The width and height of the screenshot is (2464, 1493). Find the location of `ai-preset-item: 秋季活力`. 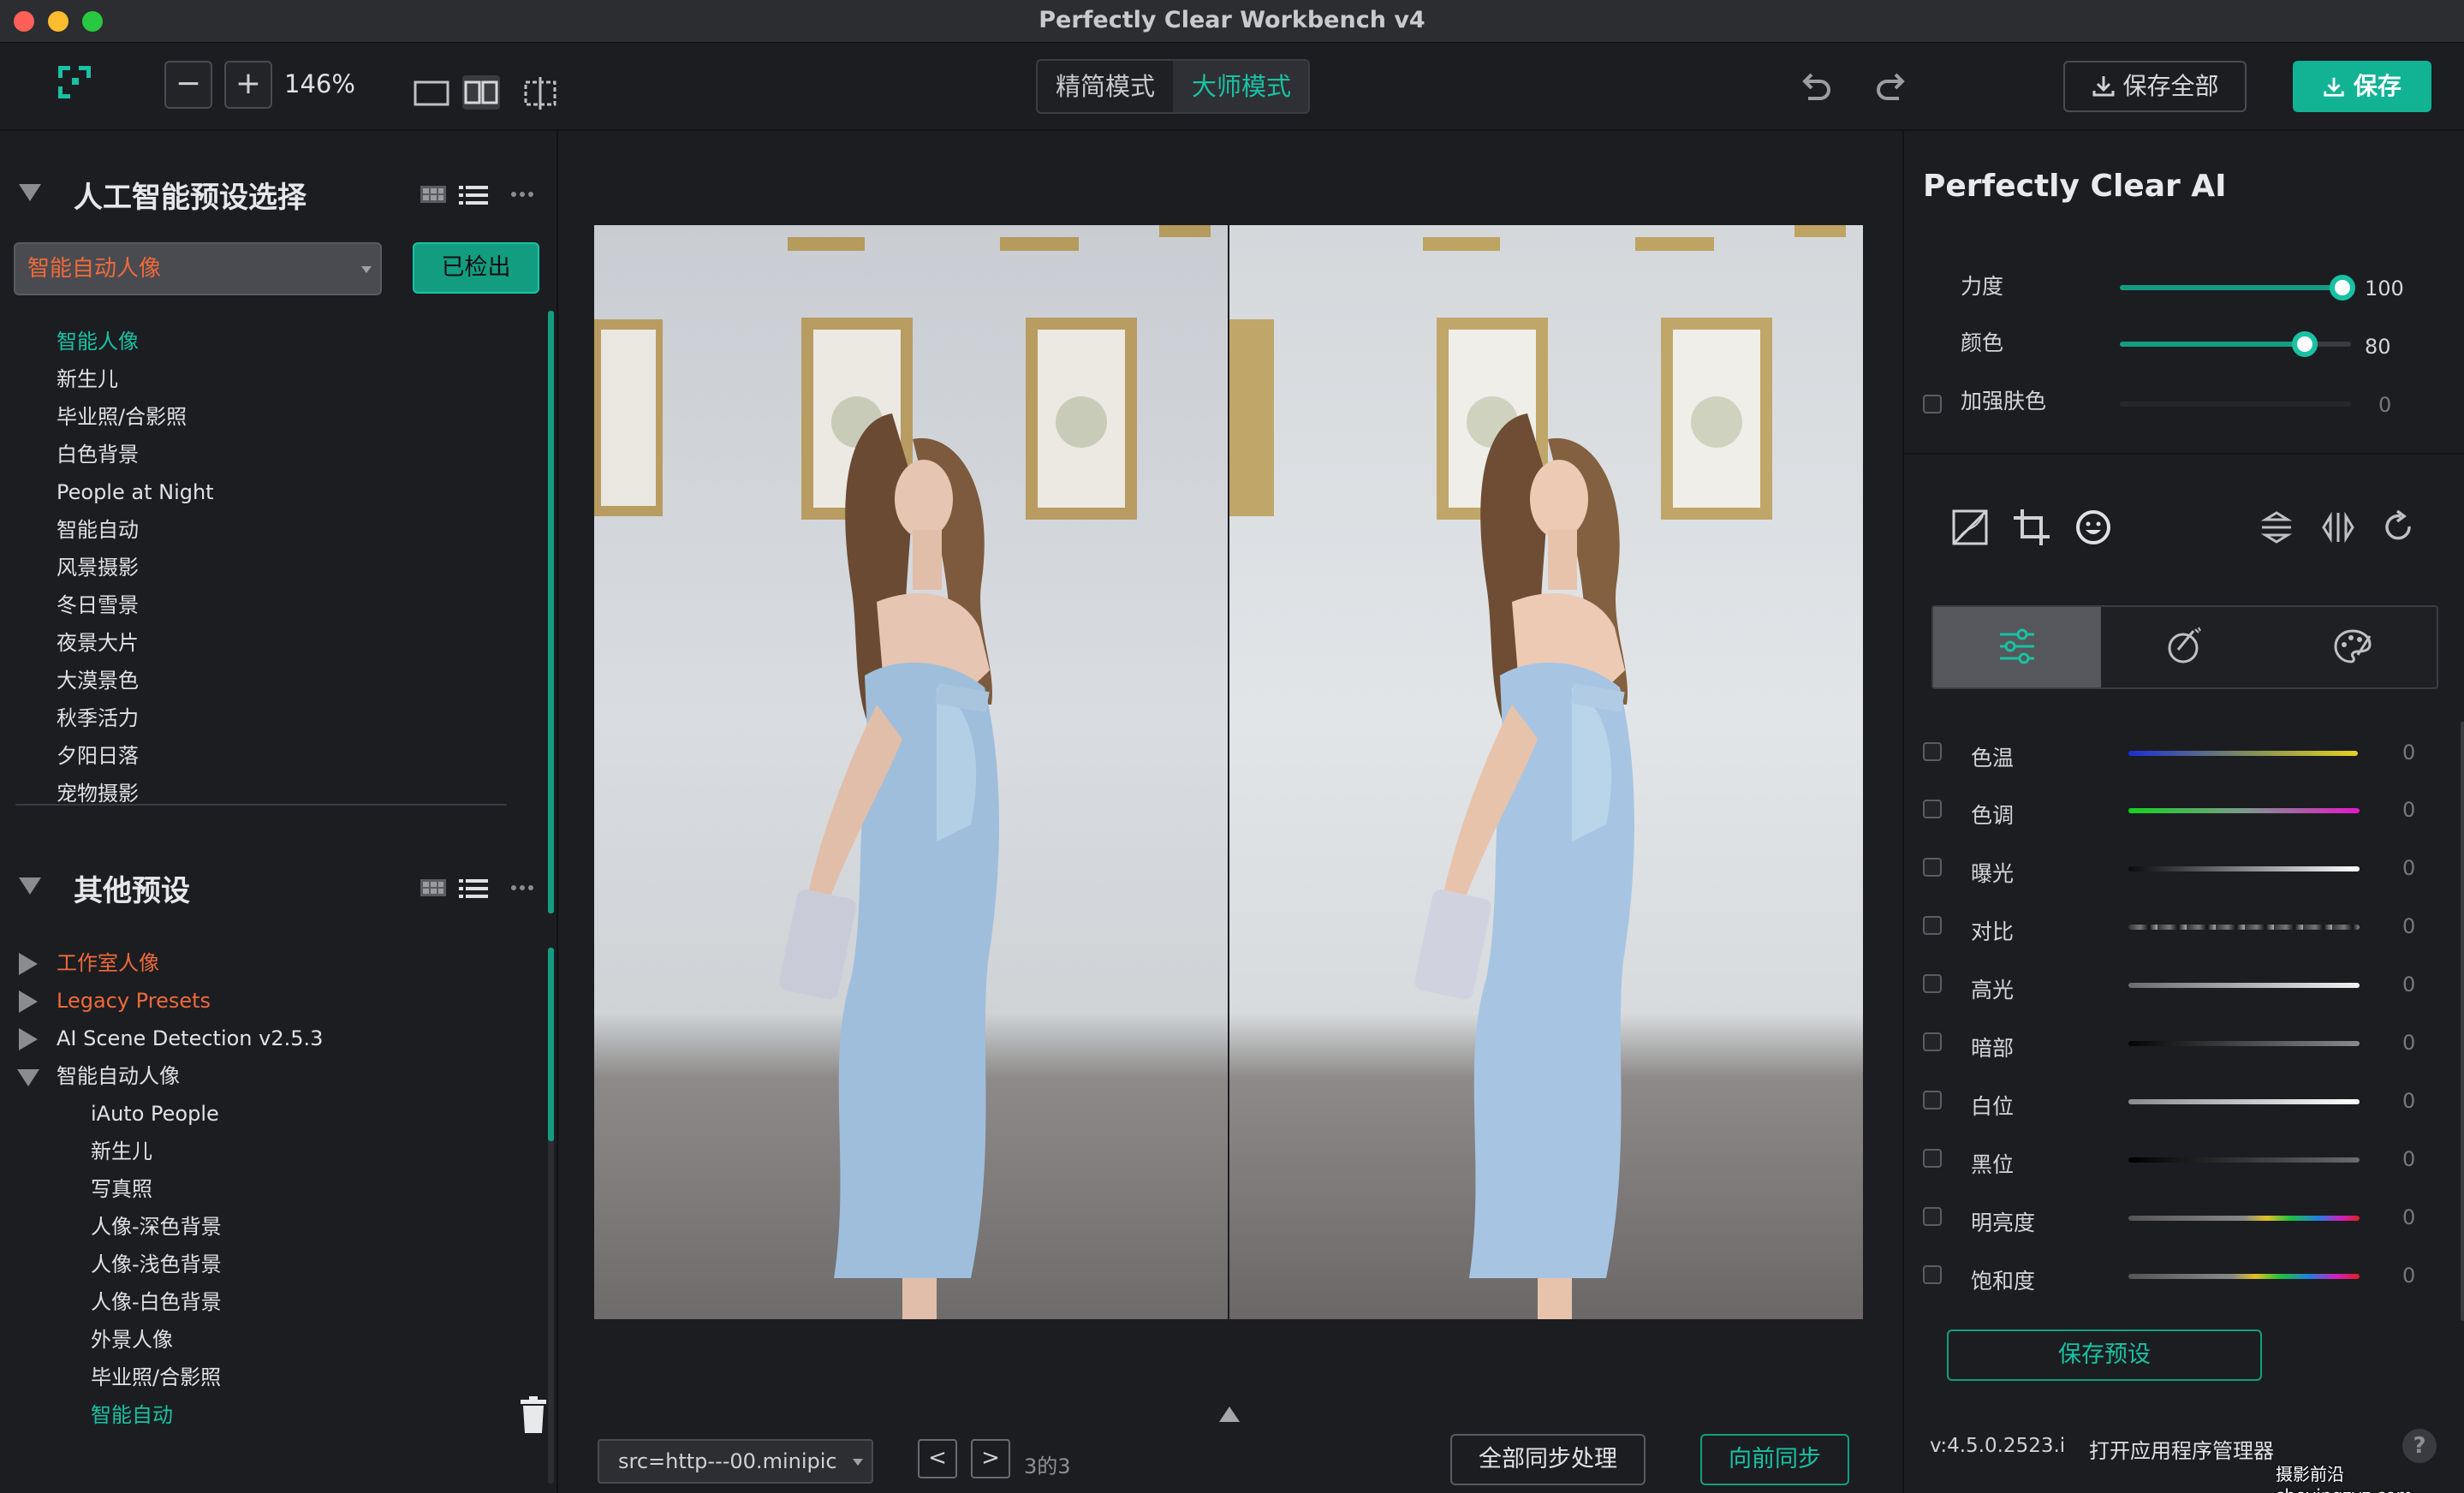

ai-preset-item: 秋季活力 is located at coordinates (279, 718).